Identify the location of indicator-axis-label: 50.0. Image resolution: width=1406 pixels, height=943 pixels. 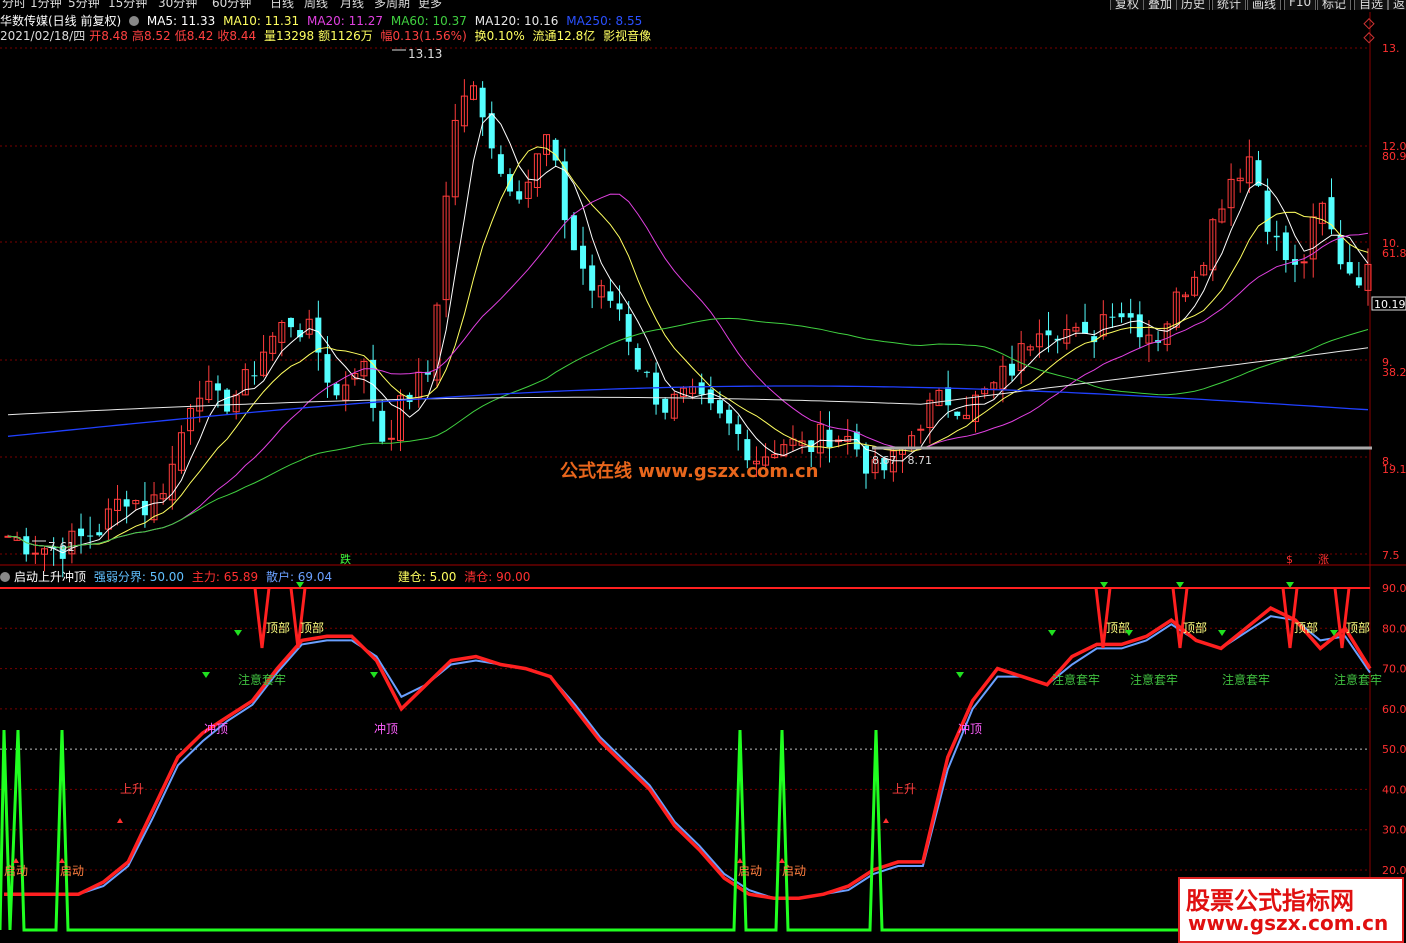
(1394, 749).